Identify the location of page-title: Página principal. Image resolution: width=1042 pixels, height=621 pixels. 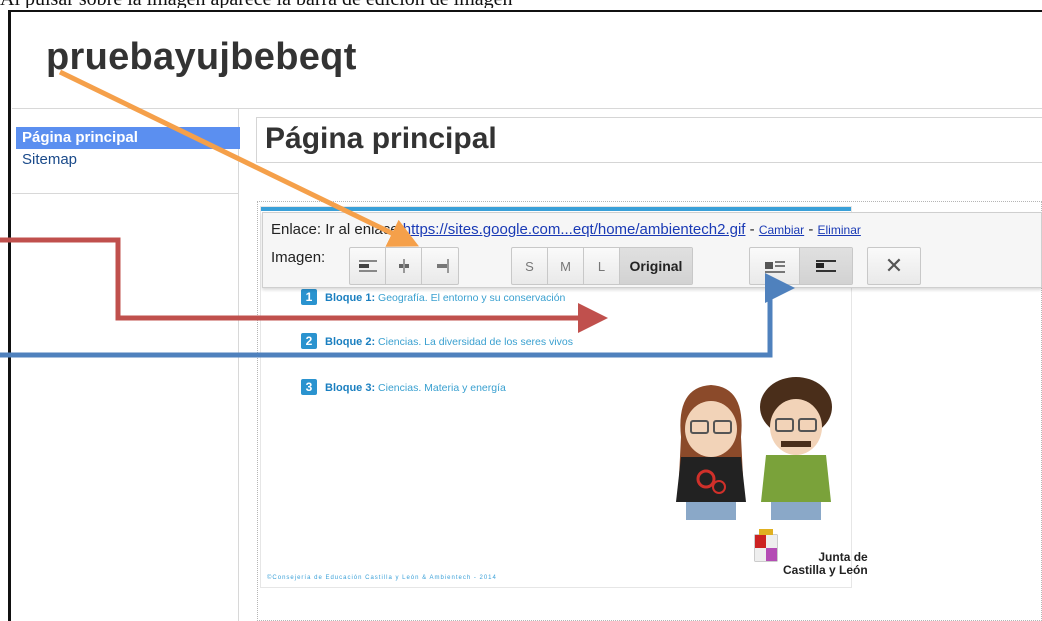
(381, 138).